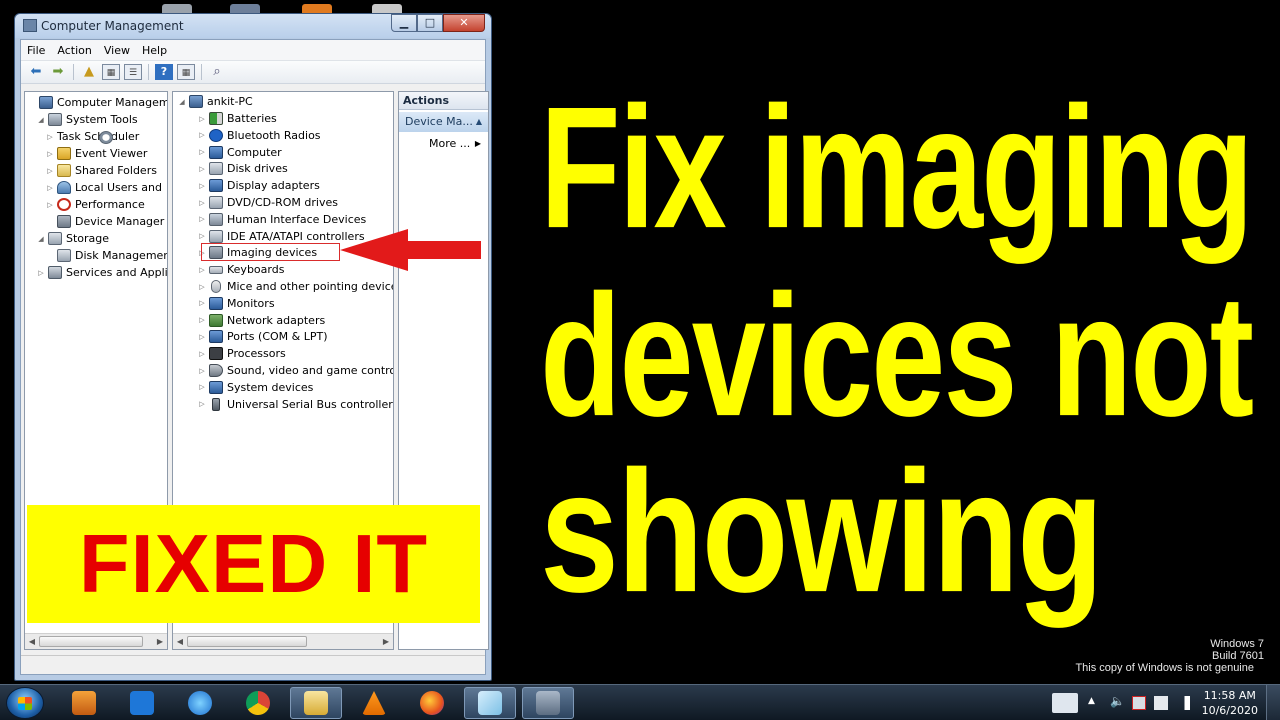 This screenshot has height=720, width=1280. I want to click on security-icon, so click(1161, 703).